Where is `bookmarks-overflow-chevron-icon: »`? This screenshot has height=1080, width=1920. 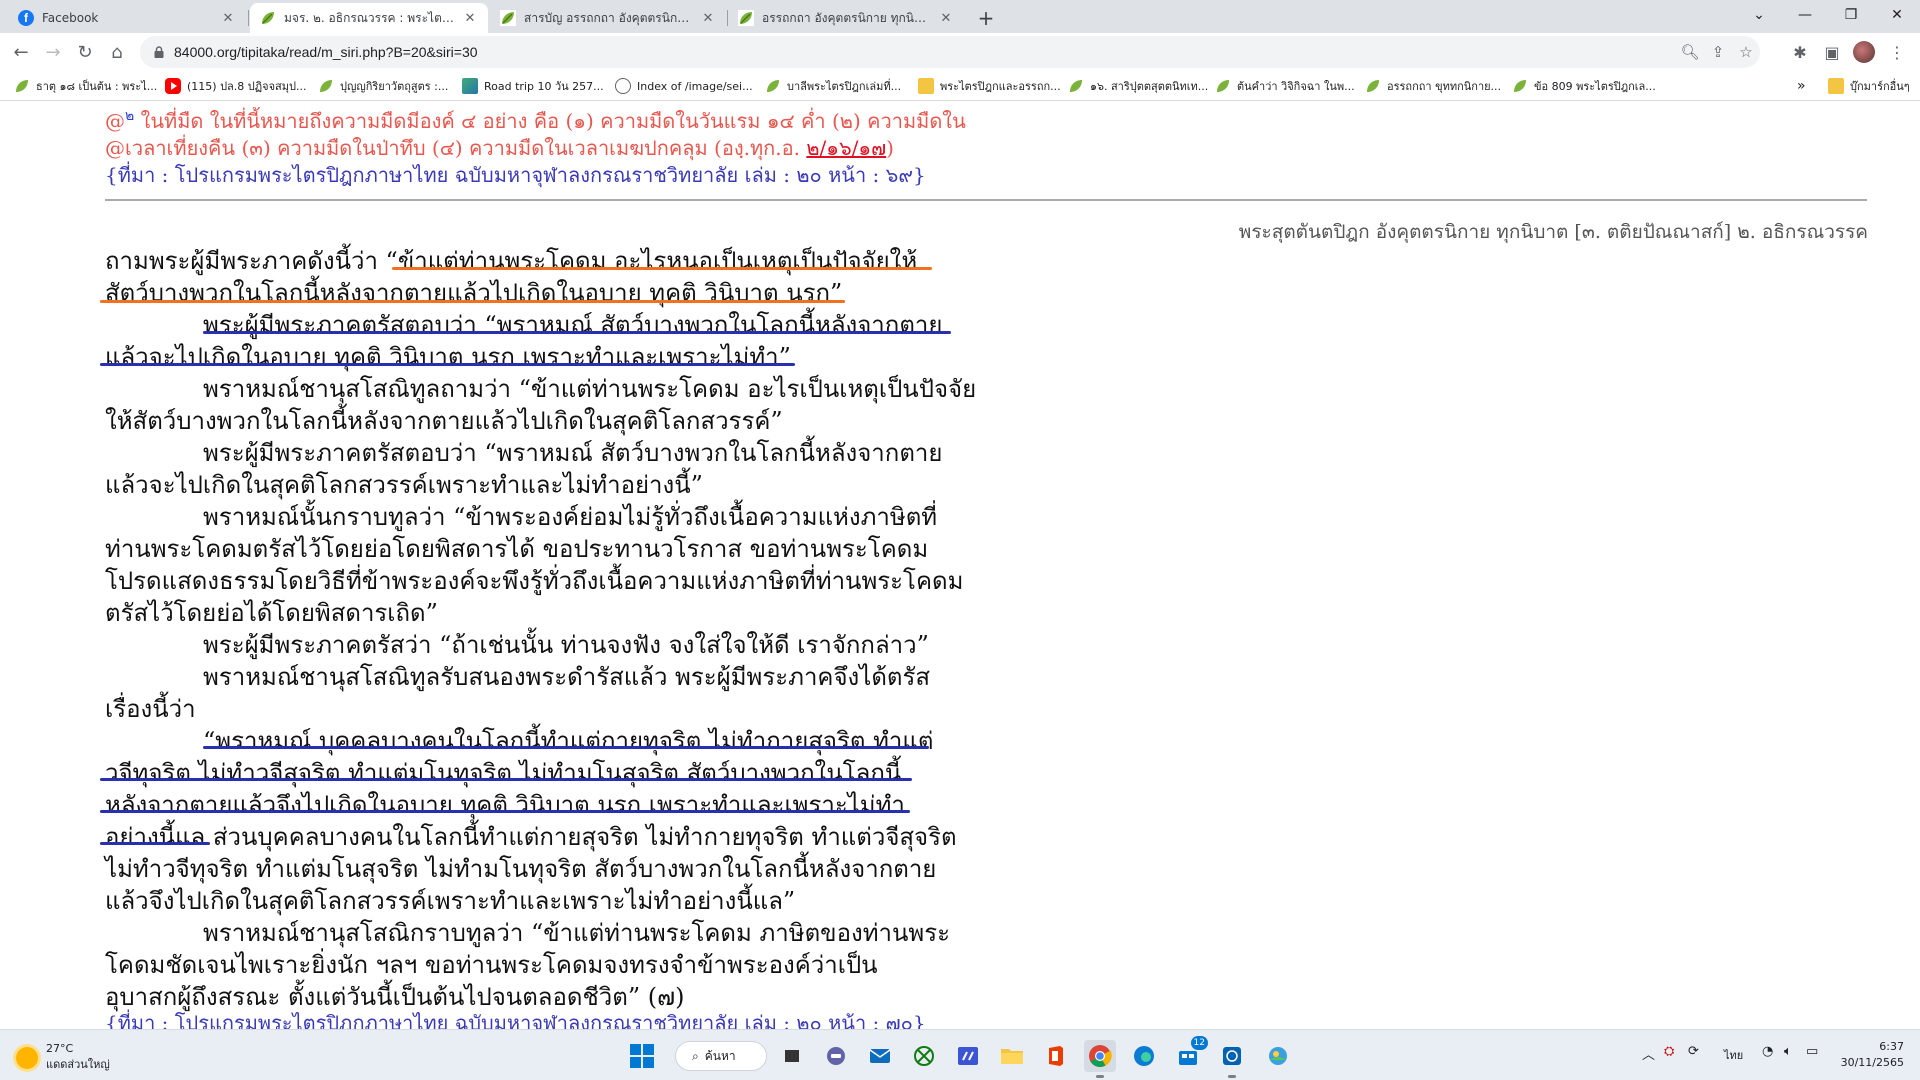 bookmarks-overflow-chevron-icon: » is located at coordinates (1801, 86).